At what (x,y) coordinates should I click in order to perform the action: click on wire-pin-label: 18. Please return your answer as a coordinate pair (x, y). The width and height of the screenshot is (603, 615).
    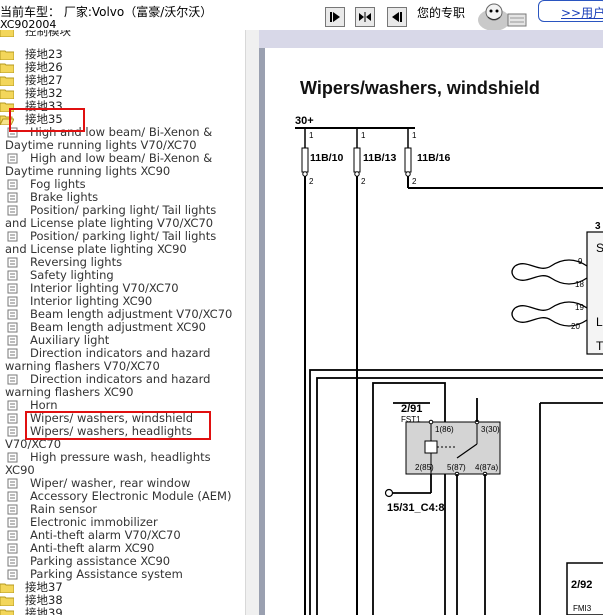
    Looking at the image, I should click on (579, 284).